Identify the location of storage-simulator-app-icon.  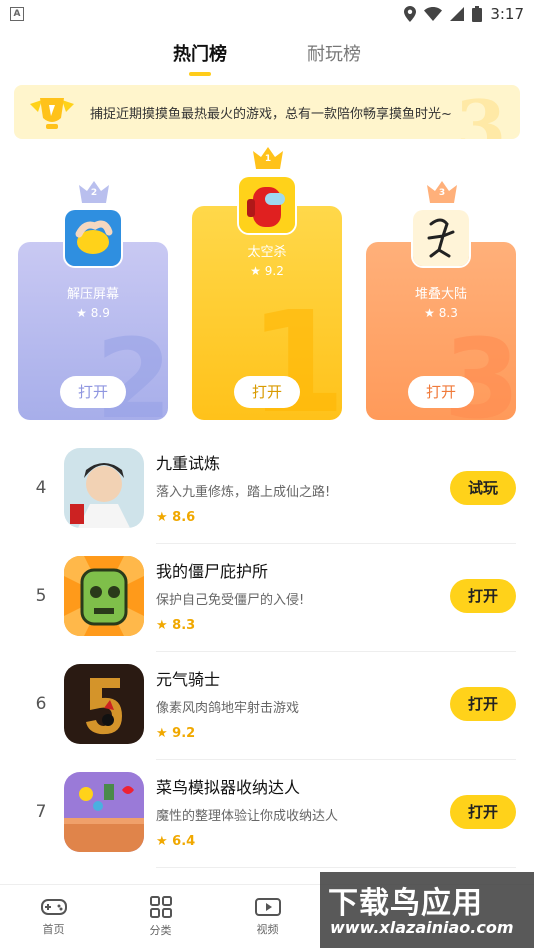
(104, 812).